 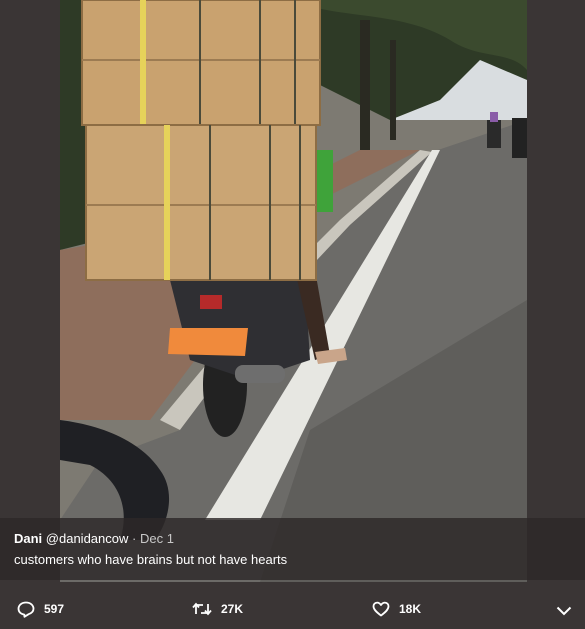 I want to click on more-options-button, so click(x=564, y=611).